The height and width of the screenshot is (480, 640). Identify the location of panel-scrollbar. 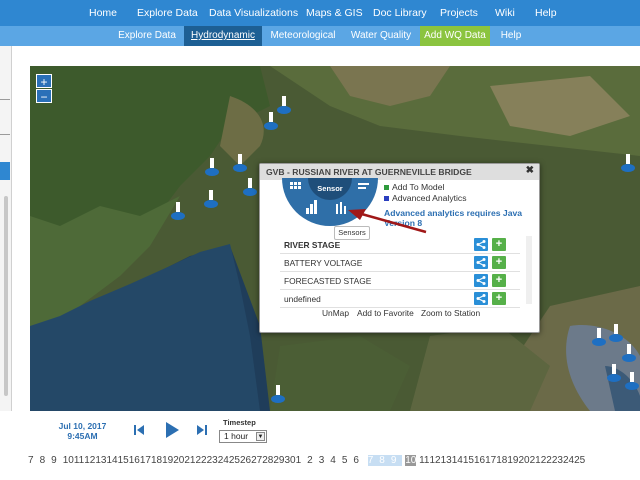
(6, 296).